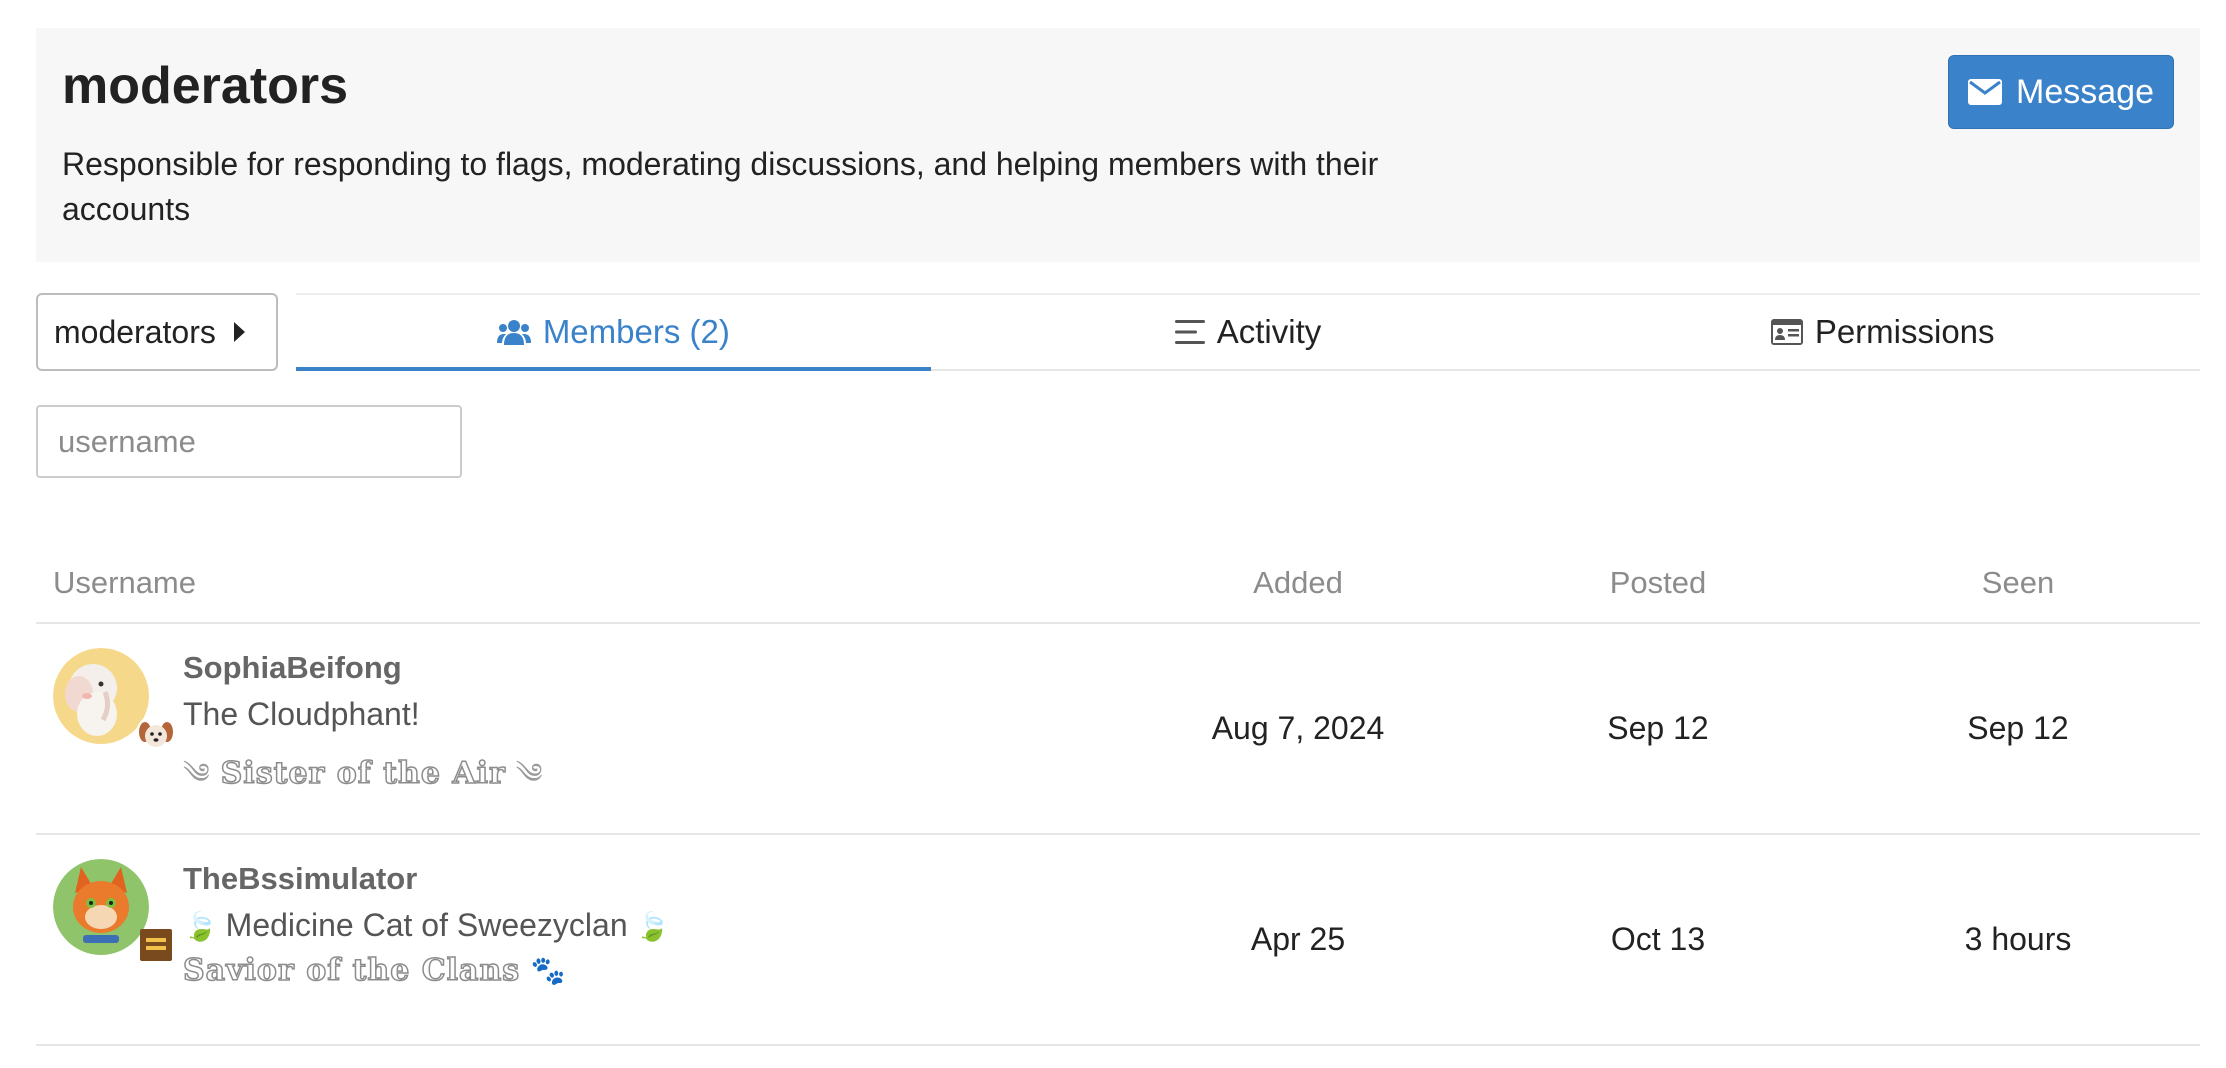 The height and width of the screenshot is (1068, 2226). Describe the element at coordinates (1658, 939) in the screenshot. I see `member-posted-date: Oct 13` at that location.